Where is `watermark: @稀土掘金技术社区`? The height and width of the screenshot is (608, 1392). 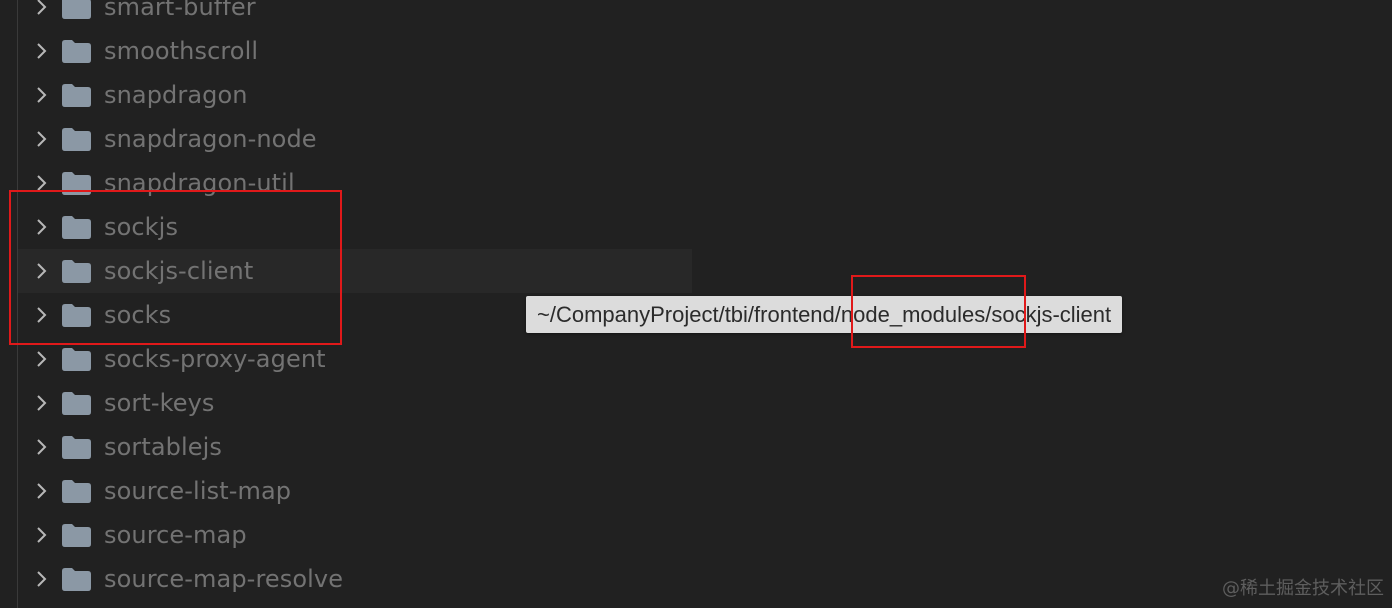
watermark: @稀土掘金技术社区 is located at coordinates (1303, 588).